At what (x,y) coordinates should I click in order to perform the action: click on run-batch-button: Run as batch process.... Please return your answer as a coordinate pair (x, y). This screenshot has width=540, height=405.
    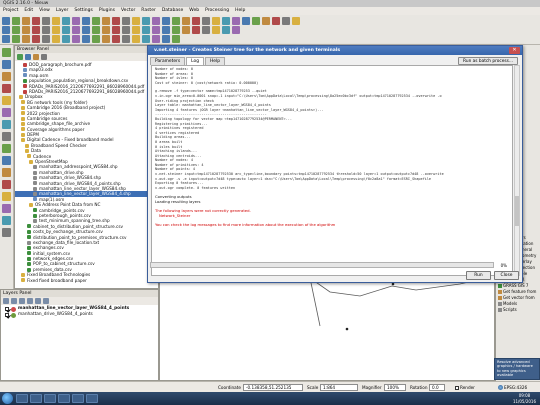
    Looking at the image, I should click on (488, 61).